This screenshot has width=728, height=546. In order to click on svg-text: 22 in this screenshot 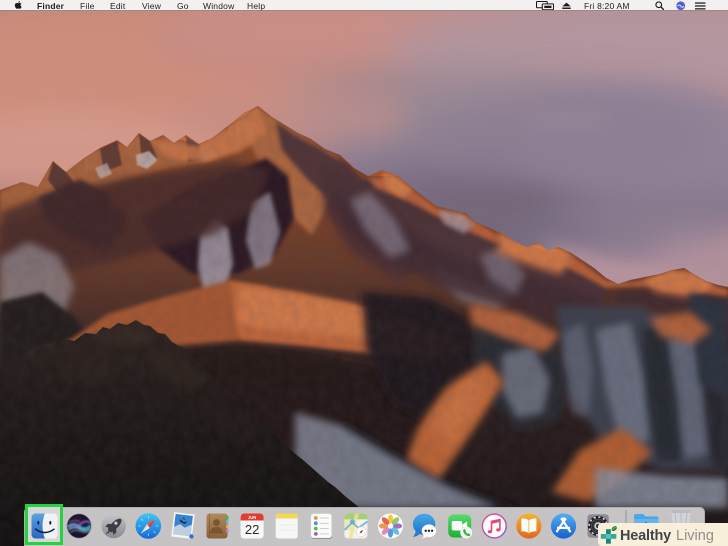, I will do `click(252, 529)`.